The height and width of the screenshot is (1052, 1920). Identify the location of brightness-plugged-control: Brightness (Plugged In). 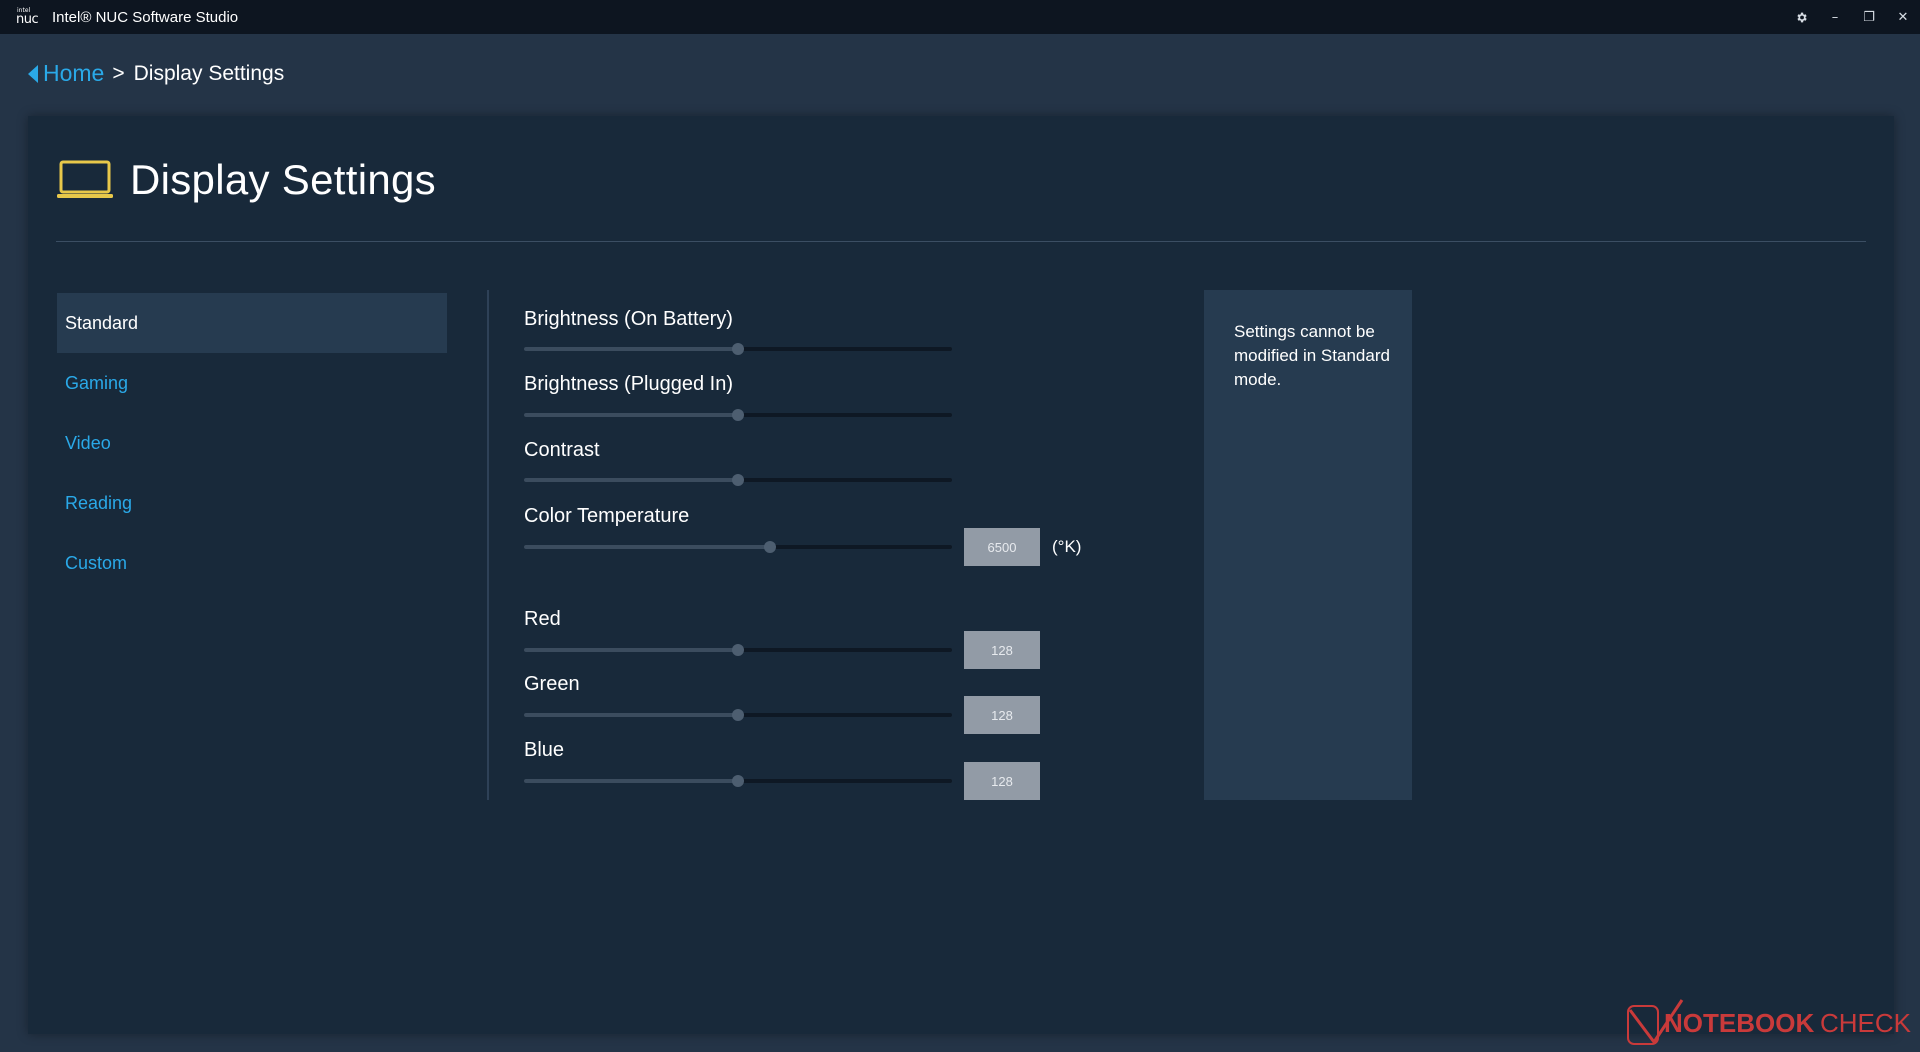
(824, 397).